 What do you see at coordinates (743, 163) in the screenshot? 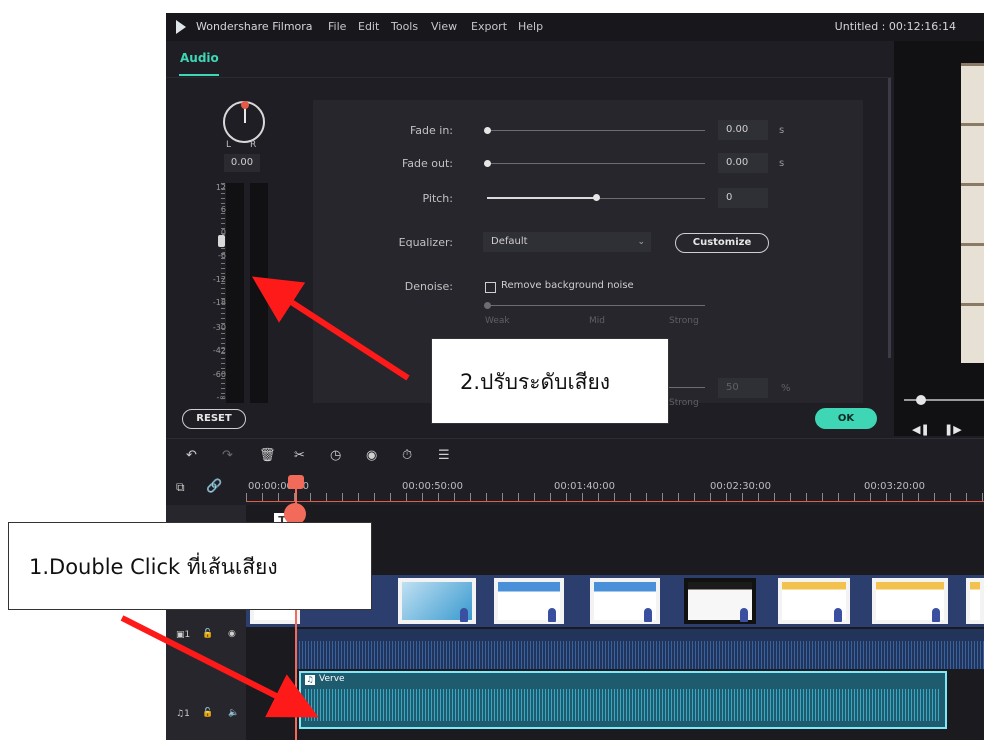
I see `fade-out-value-field: 0.00` at bounding box center [743, 163].